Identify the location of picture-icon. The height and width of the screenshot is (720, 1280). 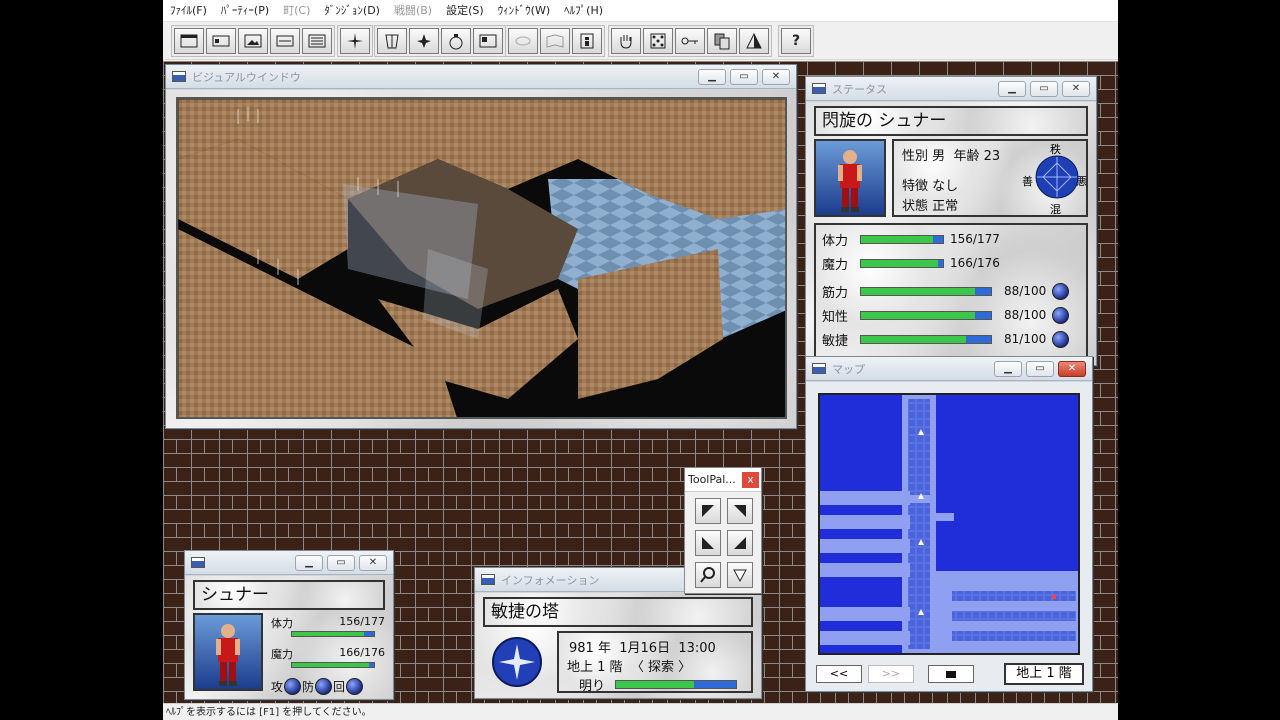
(253, 41).